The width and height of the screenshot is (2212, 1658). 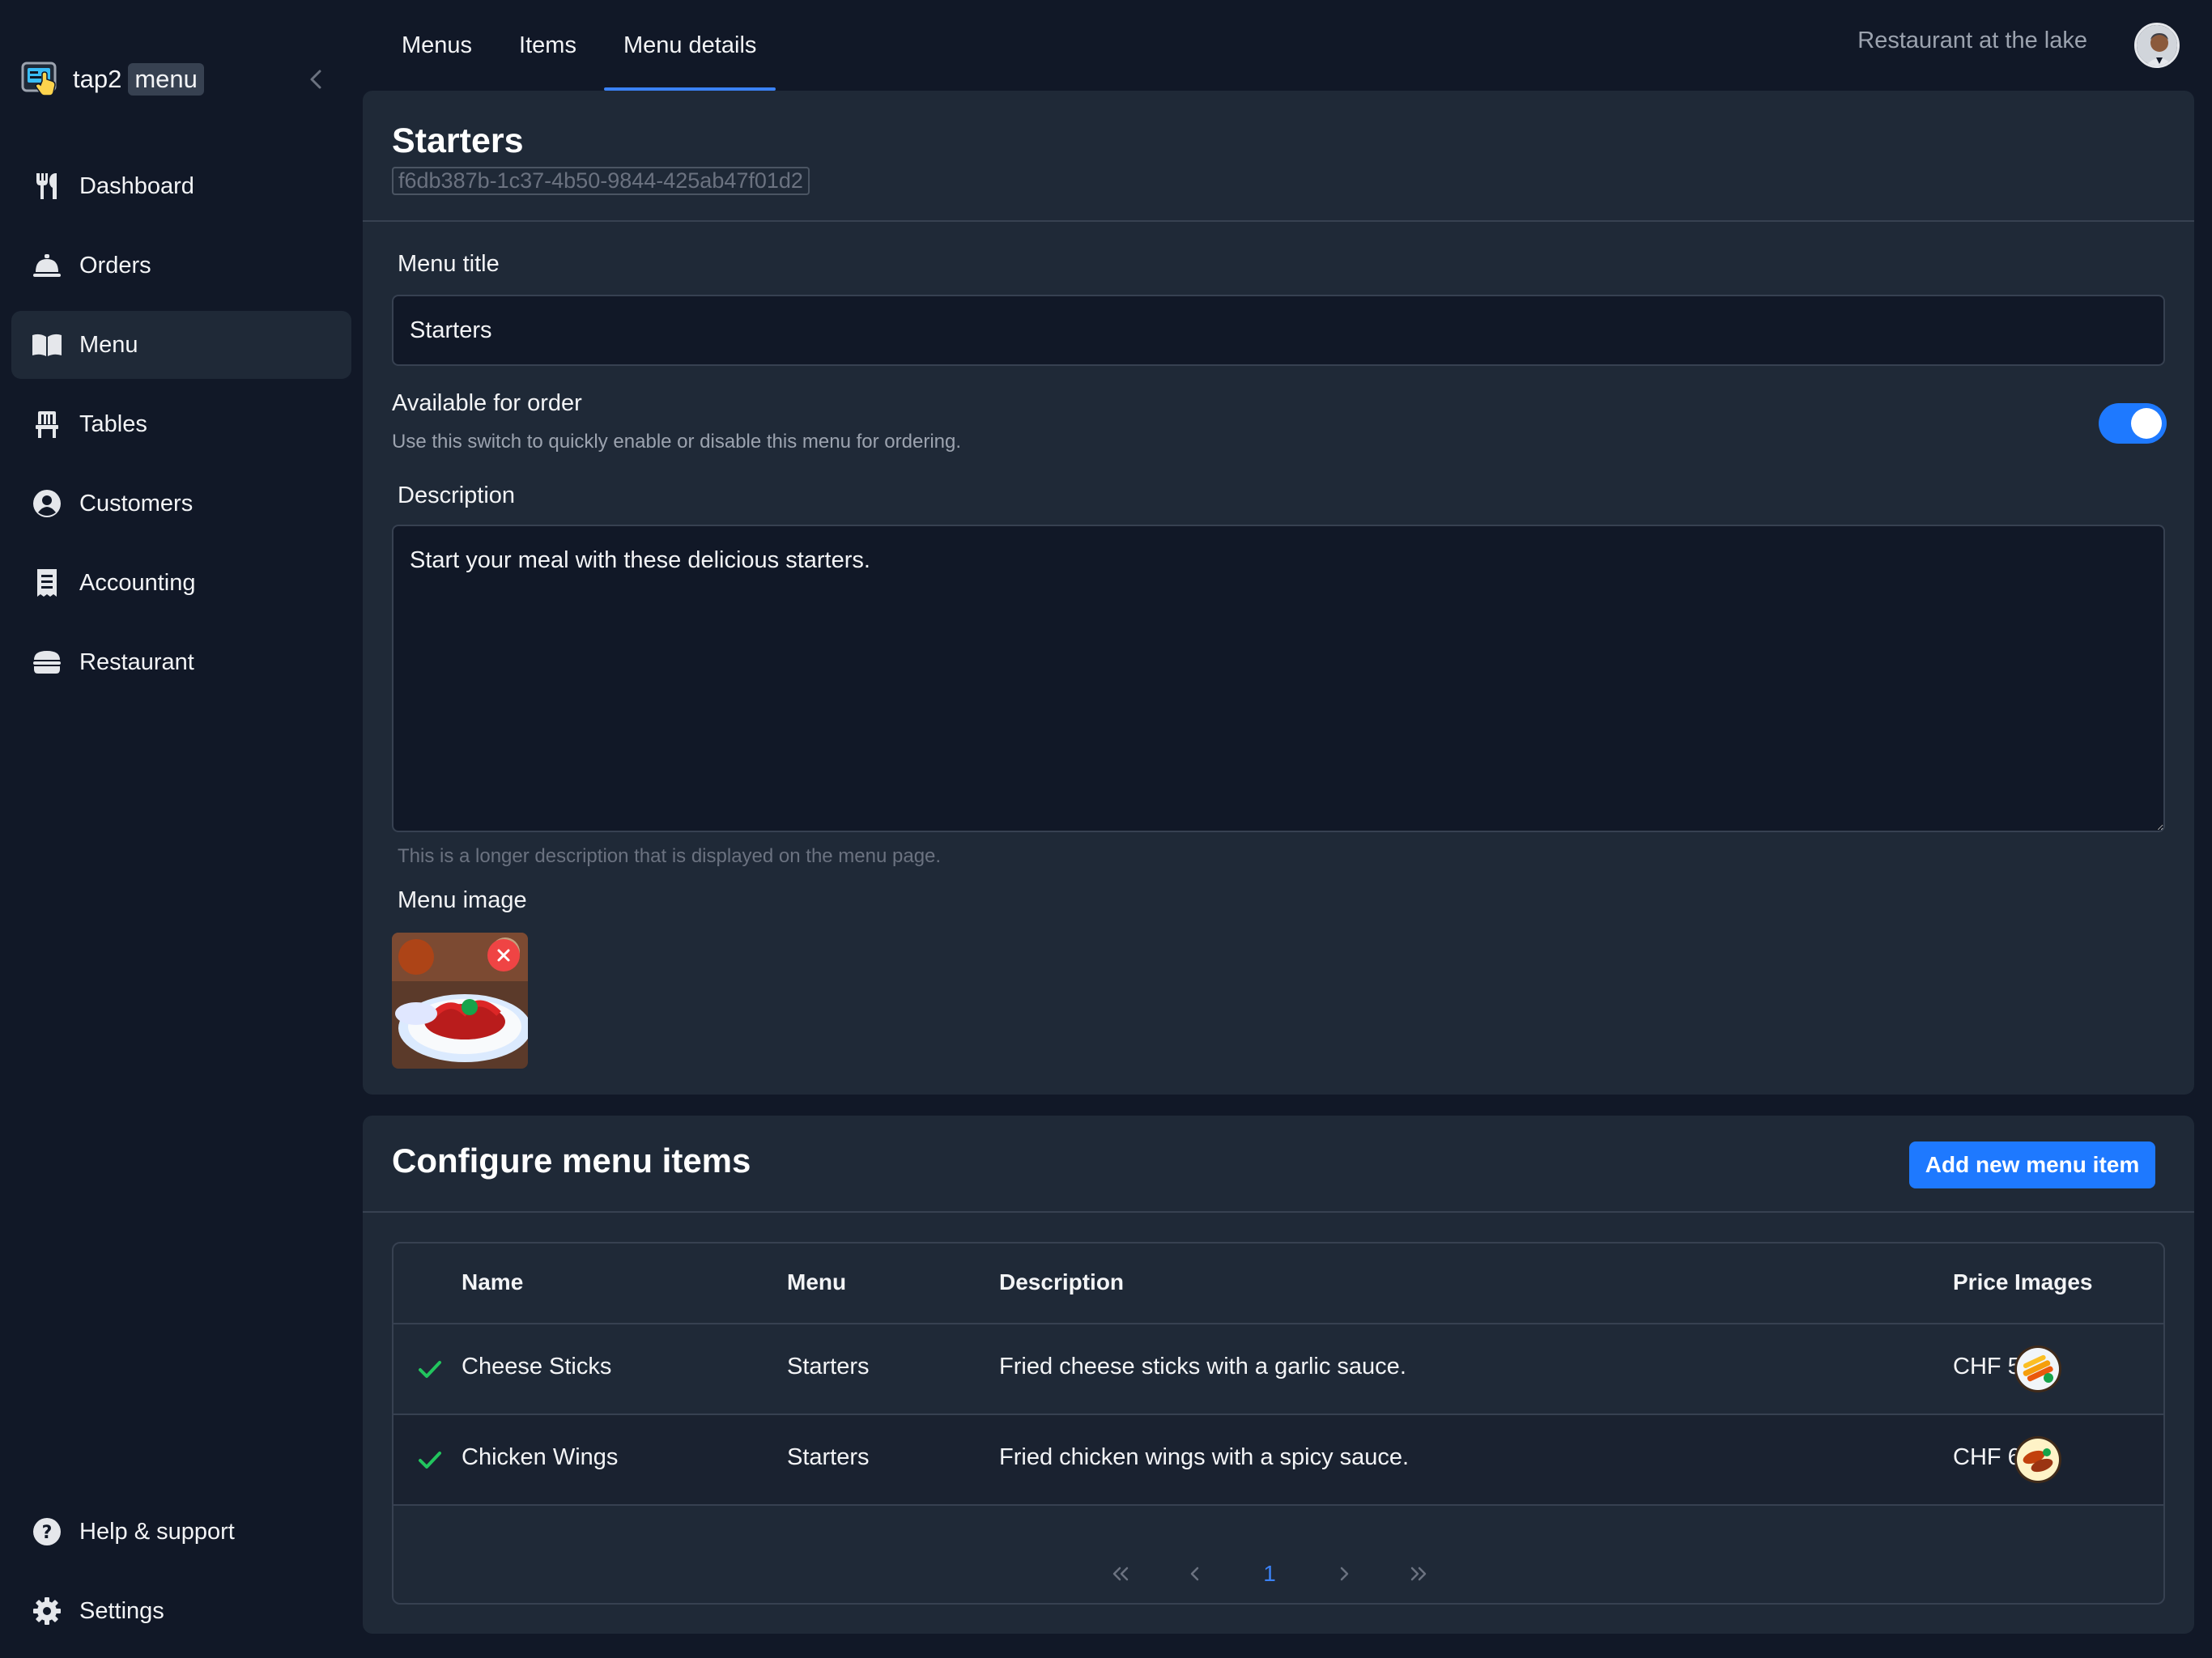 What do you see at coordinates (47, 662) in the screenshot?
I see `burger-icon` at bounding box center [47, 662].